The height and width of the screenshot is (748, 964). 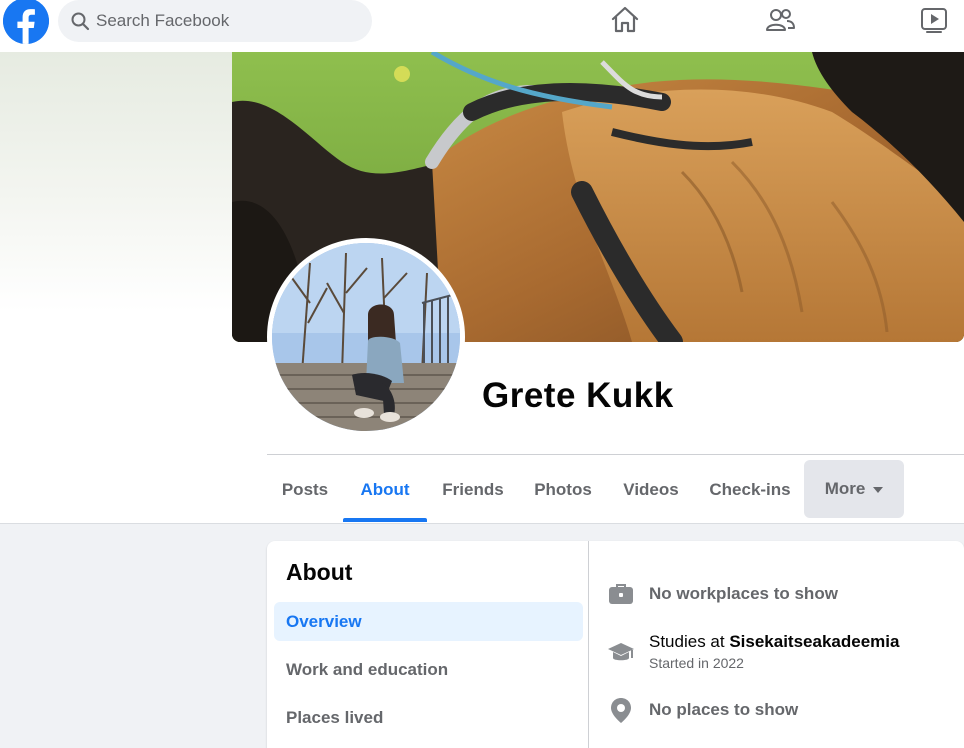 What do you see at coordinates (621, 652) in the screenshot?
I see `graduation-cap-icon` at bounding box center [621, 652].